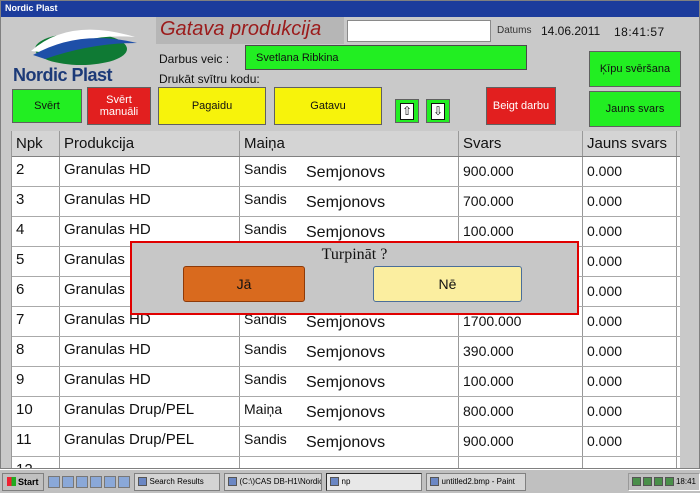  Describe the element at coordinates (447, 284) in the screenshot. I see `no-button: Nē` at that location.